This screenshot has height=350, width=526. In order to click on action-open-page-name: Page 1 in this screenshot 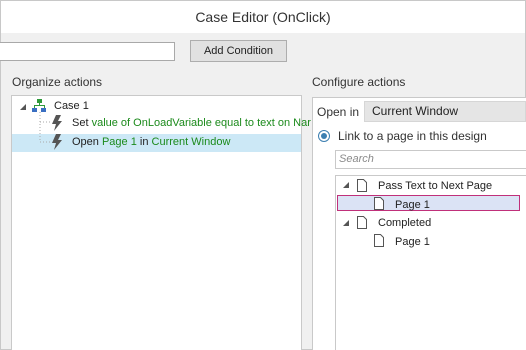, I will do `click(119, 142)`.